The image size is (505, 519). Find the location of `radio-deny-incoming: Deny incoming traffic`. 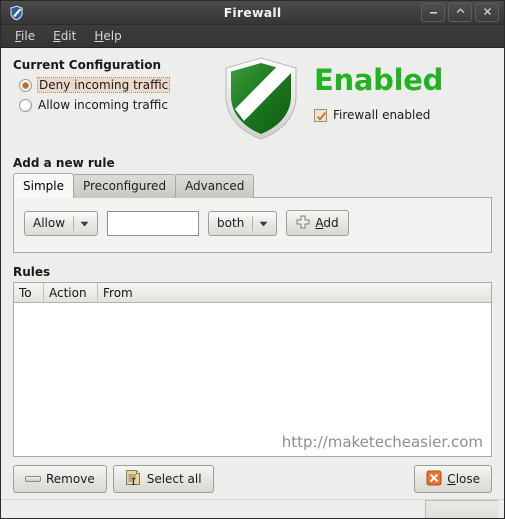

radio-deny-incoming: Deny incoming traffic is located at coordinates (115, 85).